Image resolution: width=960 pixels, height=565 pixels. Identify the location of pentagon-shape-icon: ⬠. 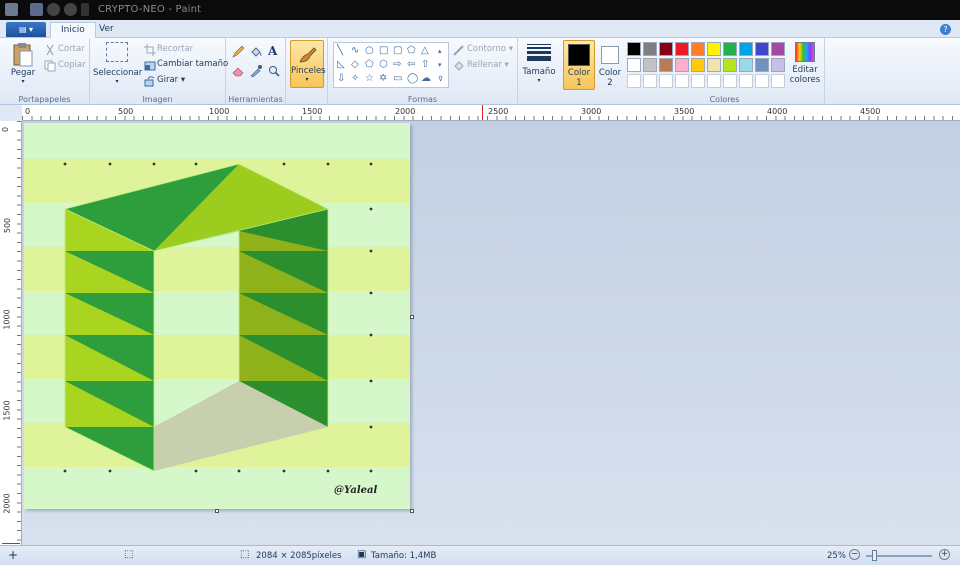
(369, 65).